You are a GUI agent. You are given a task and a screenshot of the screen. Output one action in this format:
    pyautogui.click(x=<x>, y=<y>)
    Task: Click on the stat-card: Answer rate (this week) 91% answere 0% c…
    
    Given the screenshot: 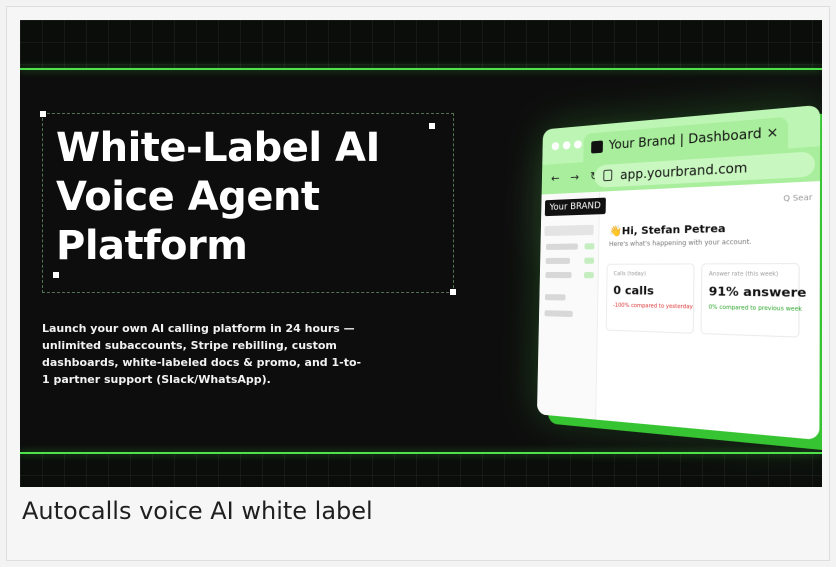 What is the action you would take?
    pyautogui.click(x=753, y=300)
    